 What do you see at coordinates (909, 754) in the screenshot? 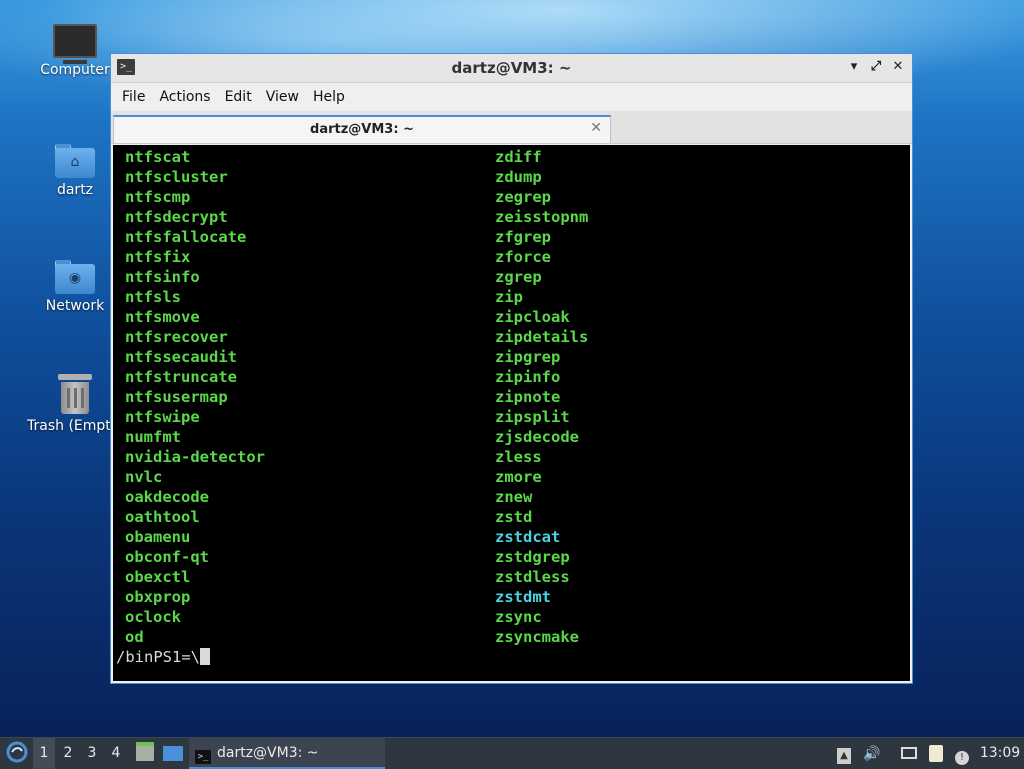
I see `network-icon` at bounding box center [909, 754].